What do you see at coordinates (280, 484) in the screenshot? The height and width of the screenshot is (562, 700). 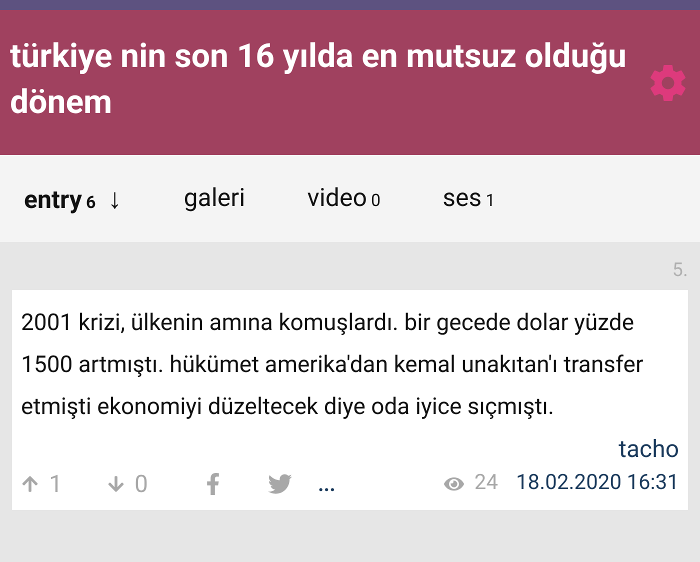 I see `twitter-icon` at bounding box center [280, 484].